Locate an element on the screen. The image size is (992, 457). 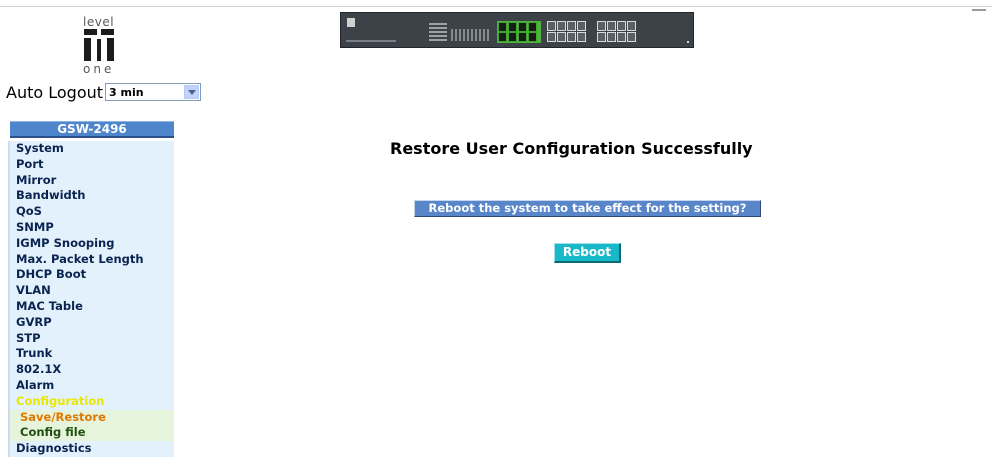
sidebar-subitem-save-restore: Save/Restore is located at coordinates (91, 417).